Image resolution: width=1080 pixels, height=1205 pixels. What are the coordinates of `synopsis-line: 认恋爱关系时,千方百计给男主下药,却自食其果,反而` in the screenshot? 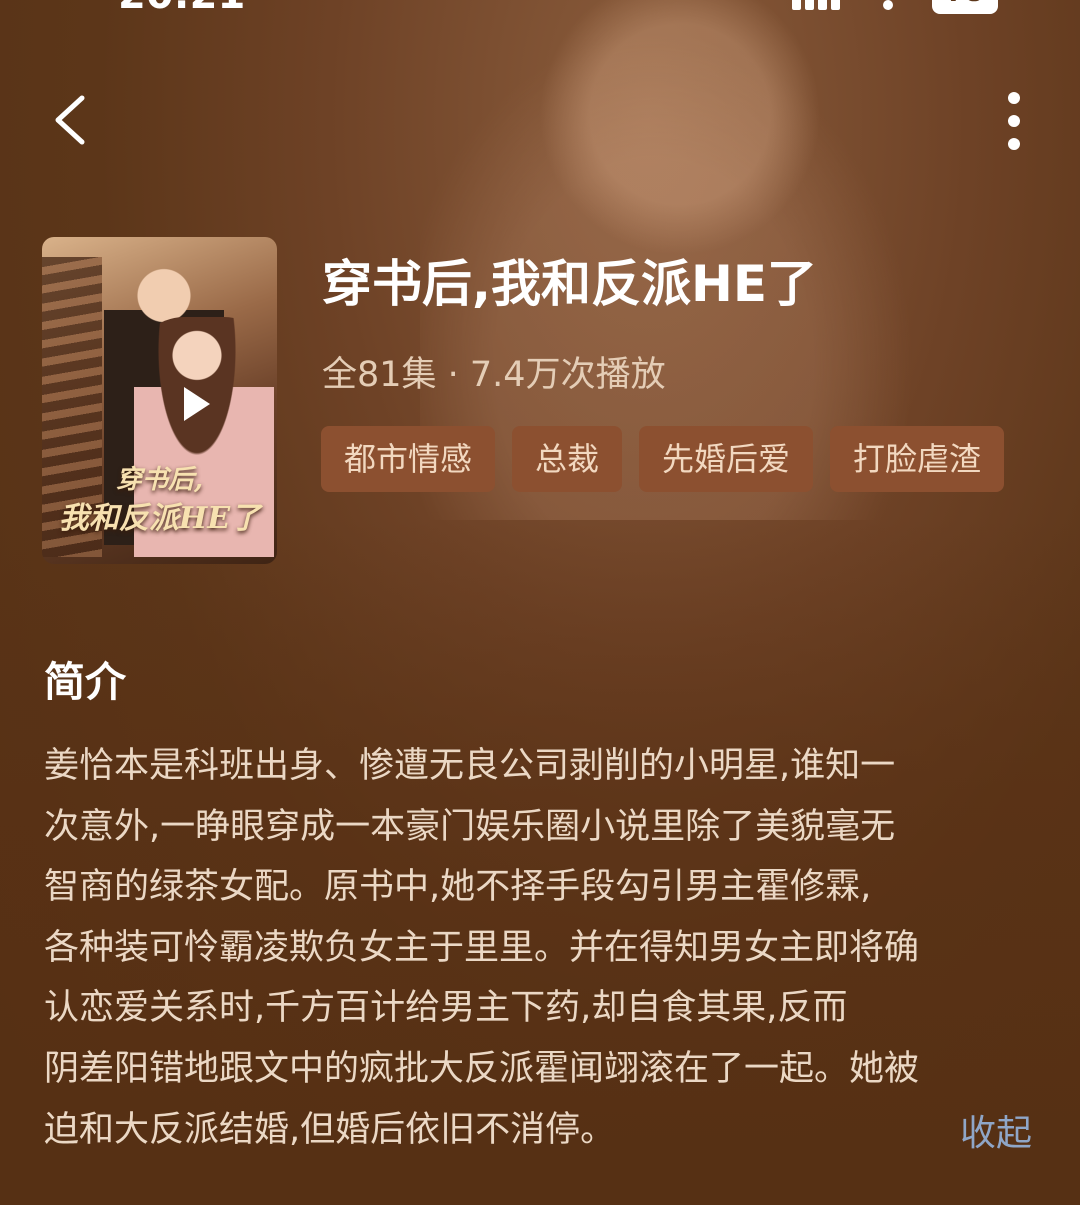 It's located at (446, 1008).